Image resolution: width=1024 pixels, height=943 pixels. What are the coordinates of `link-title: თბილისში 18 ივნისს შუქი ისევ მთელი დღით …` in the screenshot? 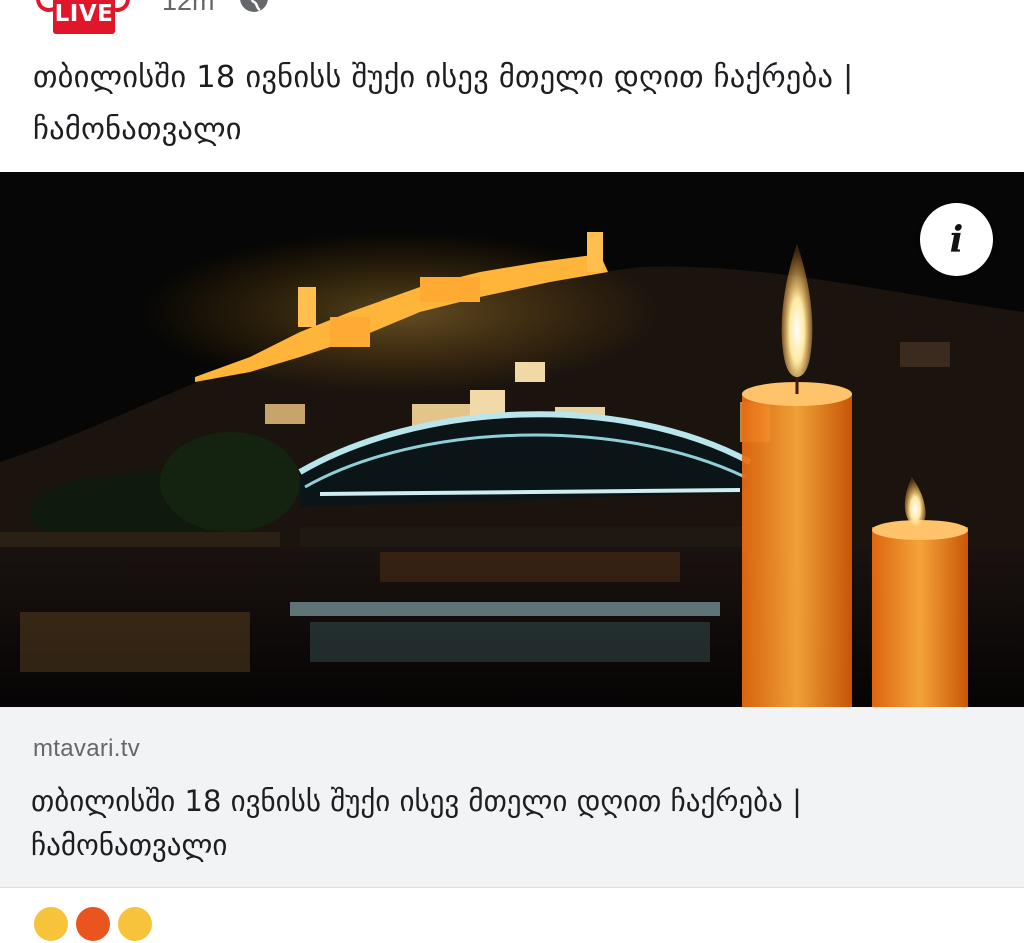 It's located at (511, 823).